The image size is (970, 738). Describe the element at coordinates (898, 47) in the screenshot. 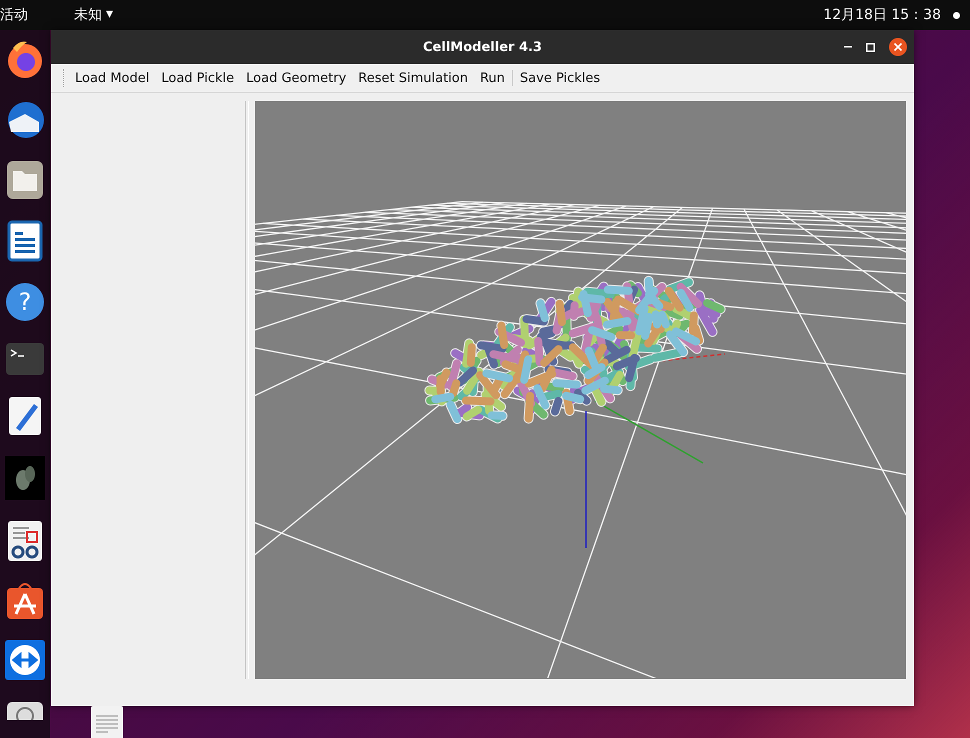

I see `close-icon` at that location.